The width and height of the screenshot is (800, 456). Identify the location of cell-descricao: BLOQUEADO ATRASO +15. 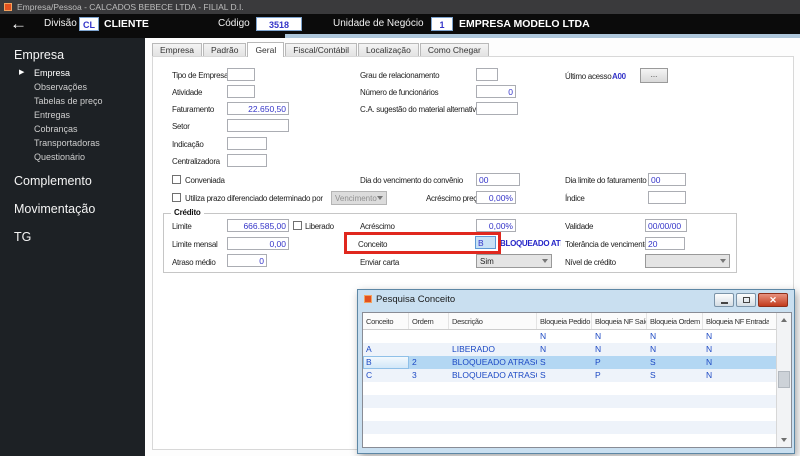
(494, 362).